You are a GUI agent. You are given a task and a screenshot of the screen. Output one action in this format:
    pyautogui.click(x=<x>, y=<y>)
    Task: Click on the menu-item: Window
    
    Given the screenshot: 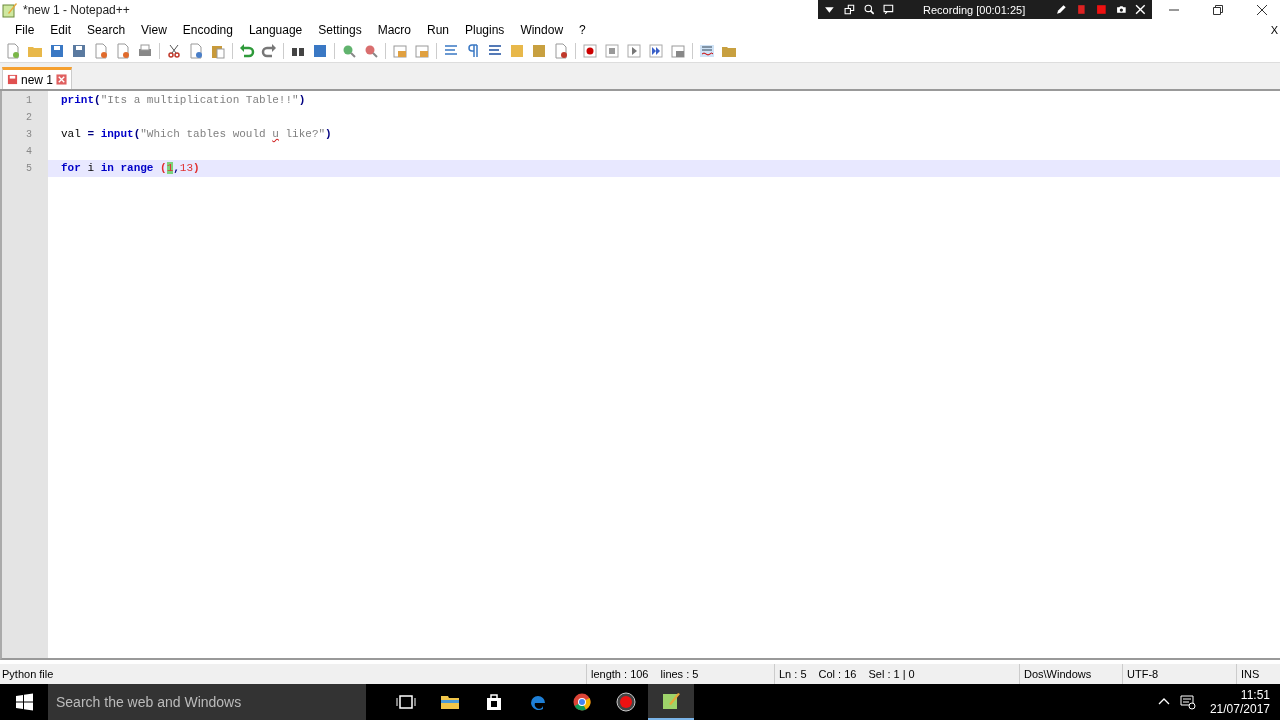 What is the action you would take?
    pyautogui.click(x=542, y=30)
    